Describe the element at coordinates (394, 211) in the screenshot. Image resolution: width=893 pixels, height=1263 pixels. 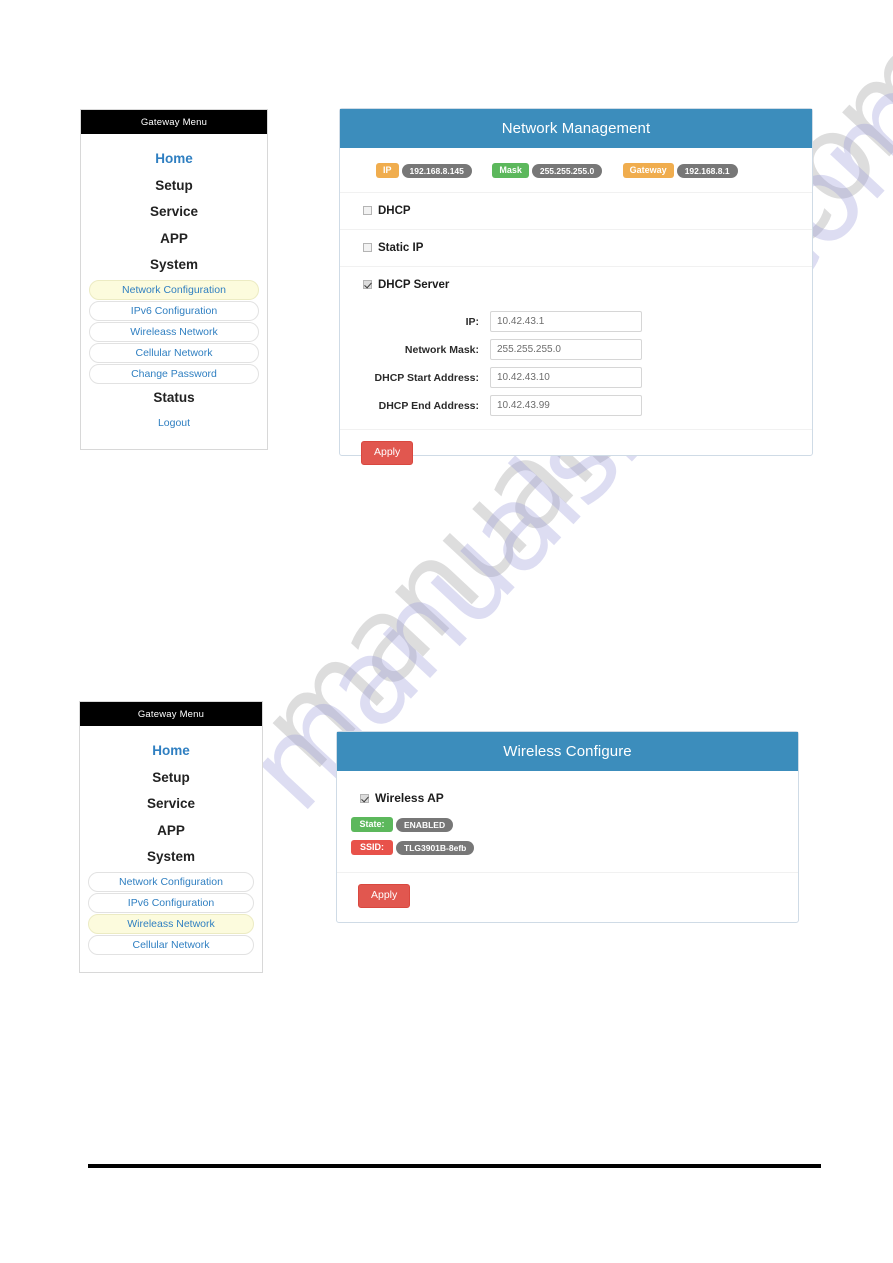
I see `option-label-dhcp: DHCP` at that location.